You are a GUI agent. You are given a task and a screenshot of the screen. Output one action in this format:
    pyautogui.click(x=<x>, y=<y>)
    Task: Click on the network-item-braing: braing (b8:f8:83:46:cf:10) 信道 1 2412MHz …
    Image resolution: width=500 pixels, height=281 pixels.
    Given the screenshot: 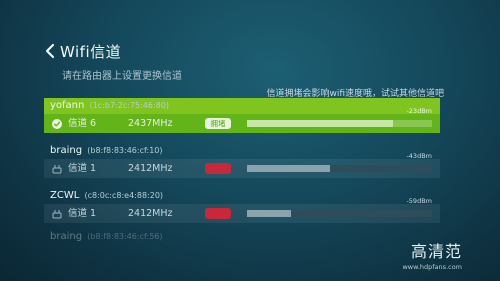 What is the action you would take?
    pyautogui.click(x=242, y=160)
    